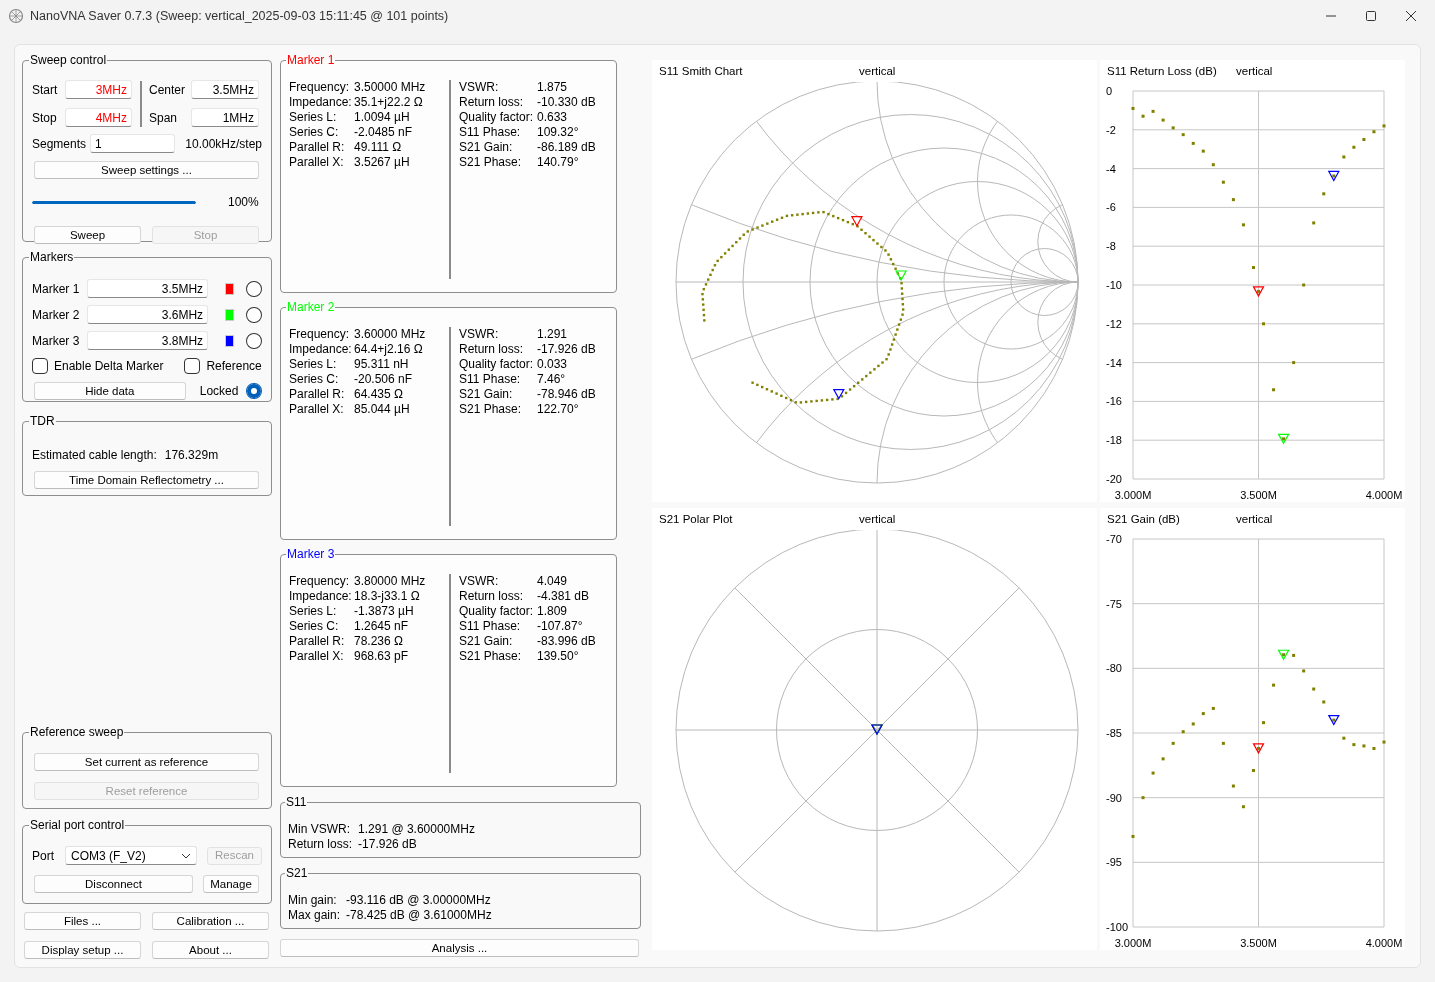 This screenshot has height=982, width=1435. I want to click on center-field: 3.5MHz, so click(225, 89).